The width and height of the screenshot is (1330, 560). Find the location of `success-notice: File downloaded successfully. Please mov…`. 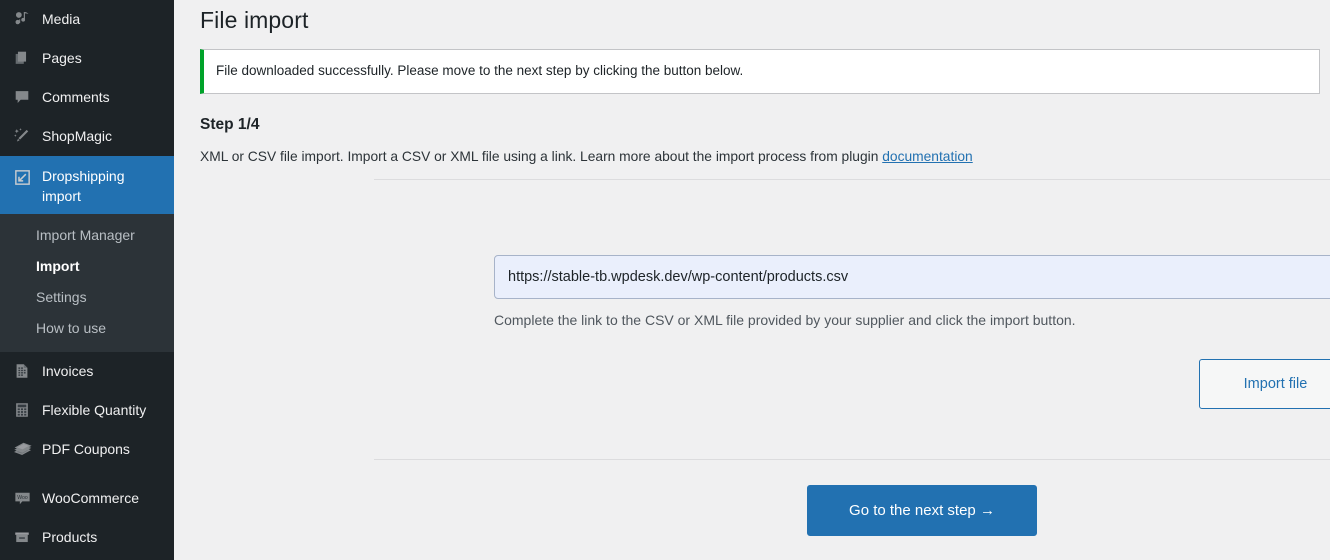

success-notice: File downloaded successfully. Please mov… is located at coordinates (760, 71).